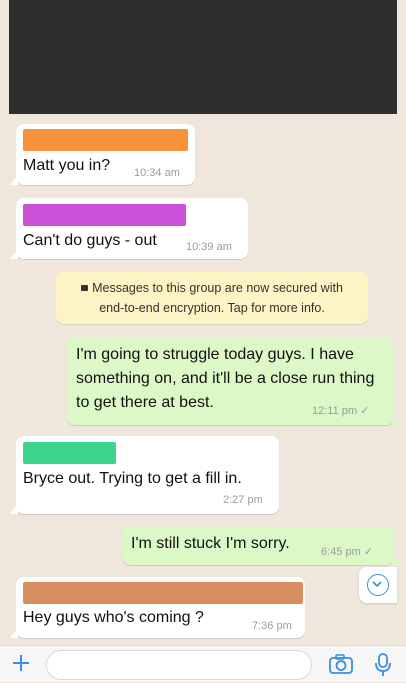 This screenshot has height=683, width=406. Describe the element at coordinates (347, 552) in the screenshot. I see `message-time: 6:45 pm ✓` at that location.